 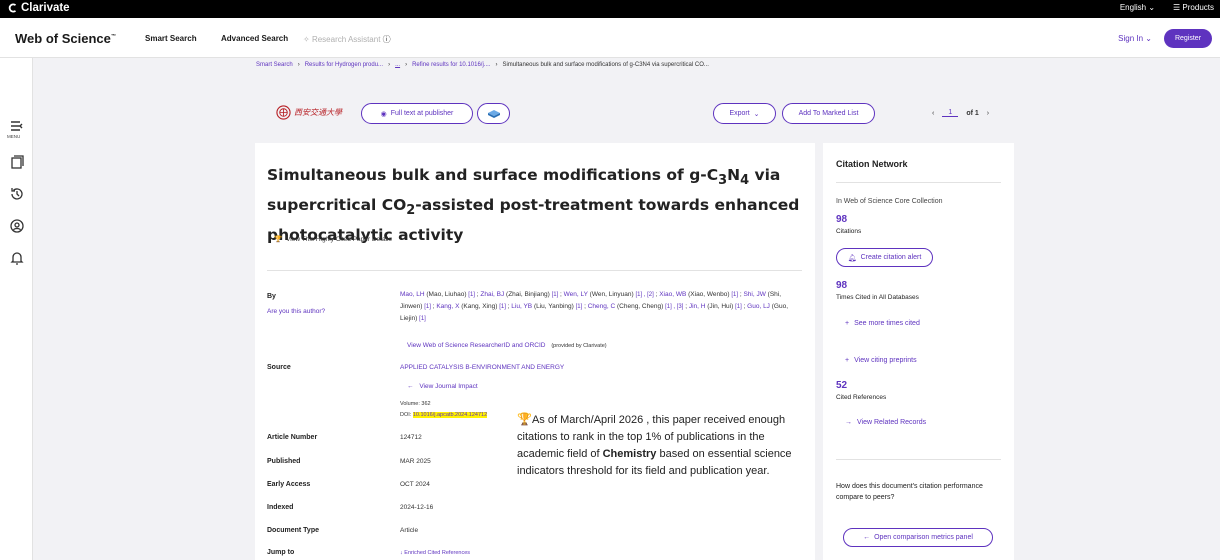 What do you see at coordinates (709, 294) in the screenshot?
I see `author-full-name: (Xiao, Wenbo)` at bounding box center [709, 294].